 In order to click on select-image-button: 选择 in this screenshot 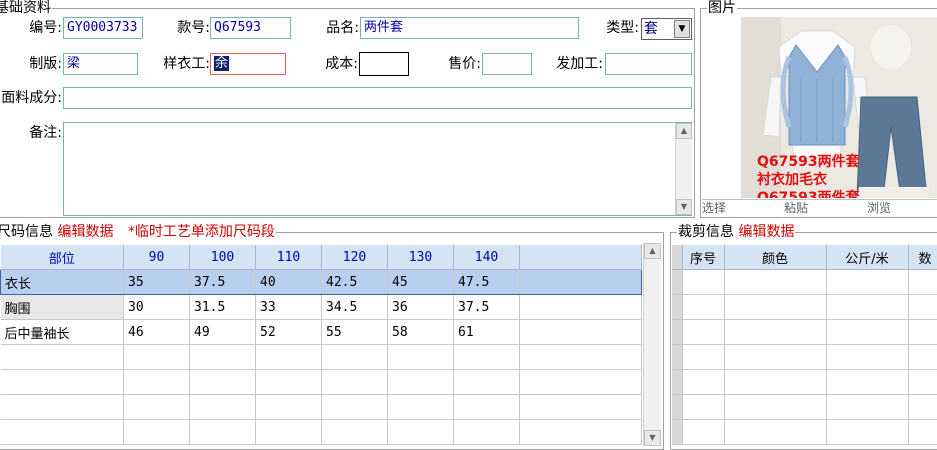, I will do `click(714, 208)`.